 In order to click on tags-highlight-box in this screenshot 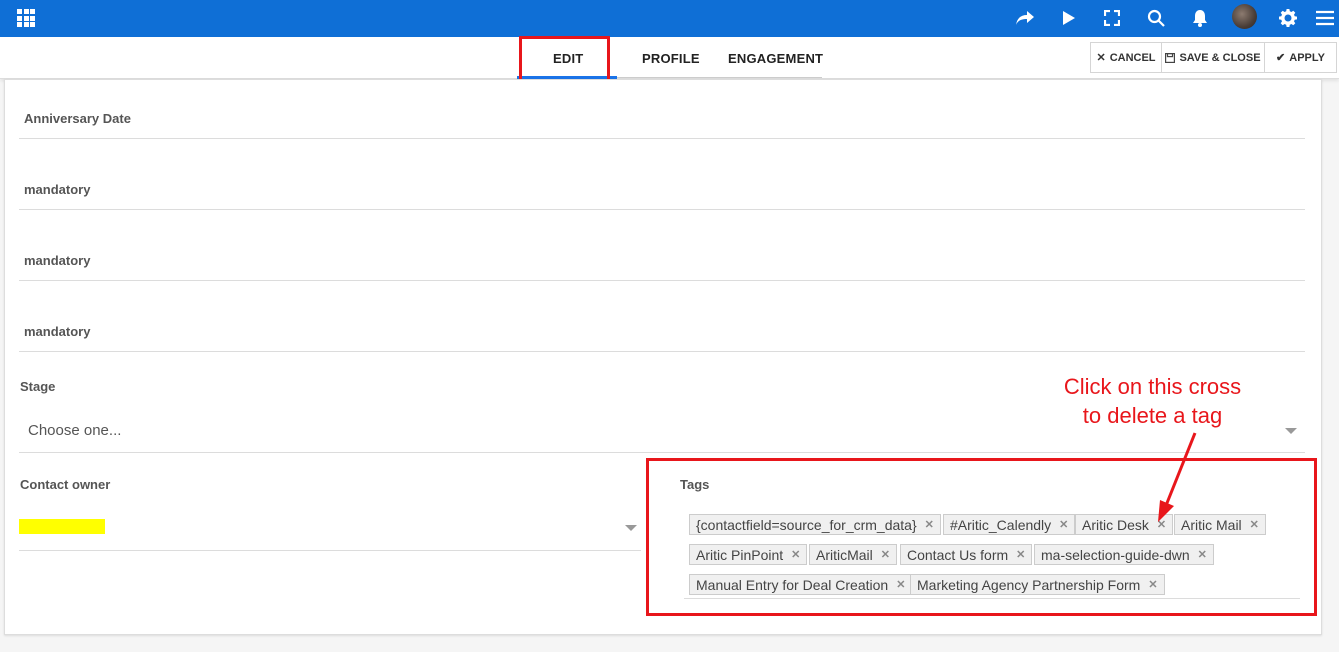, I will do `click(981, 537)`.